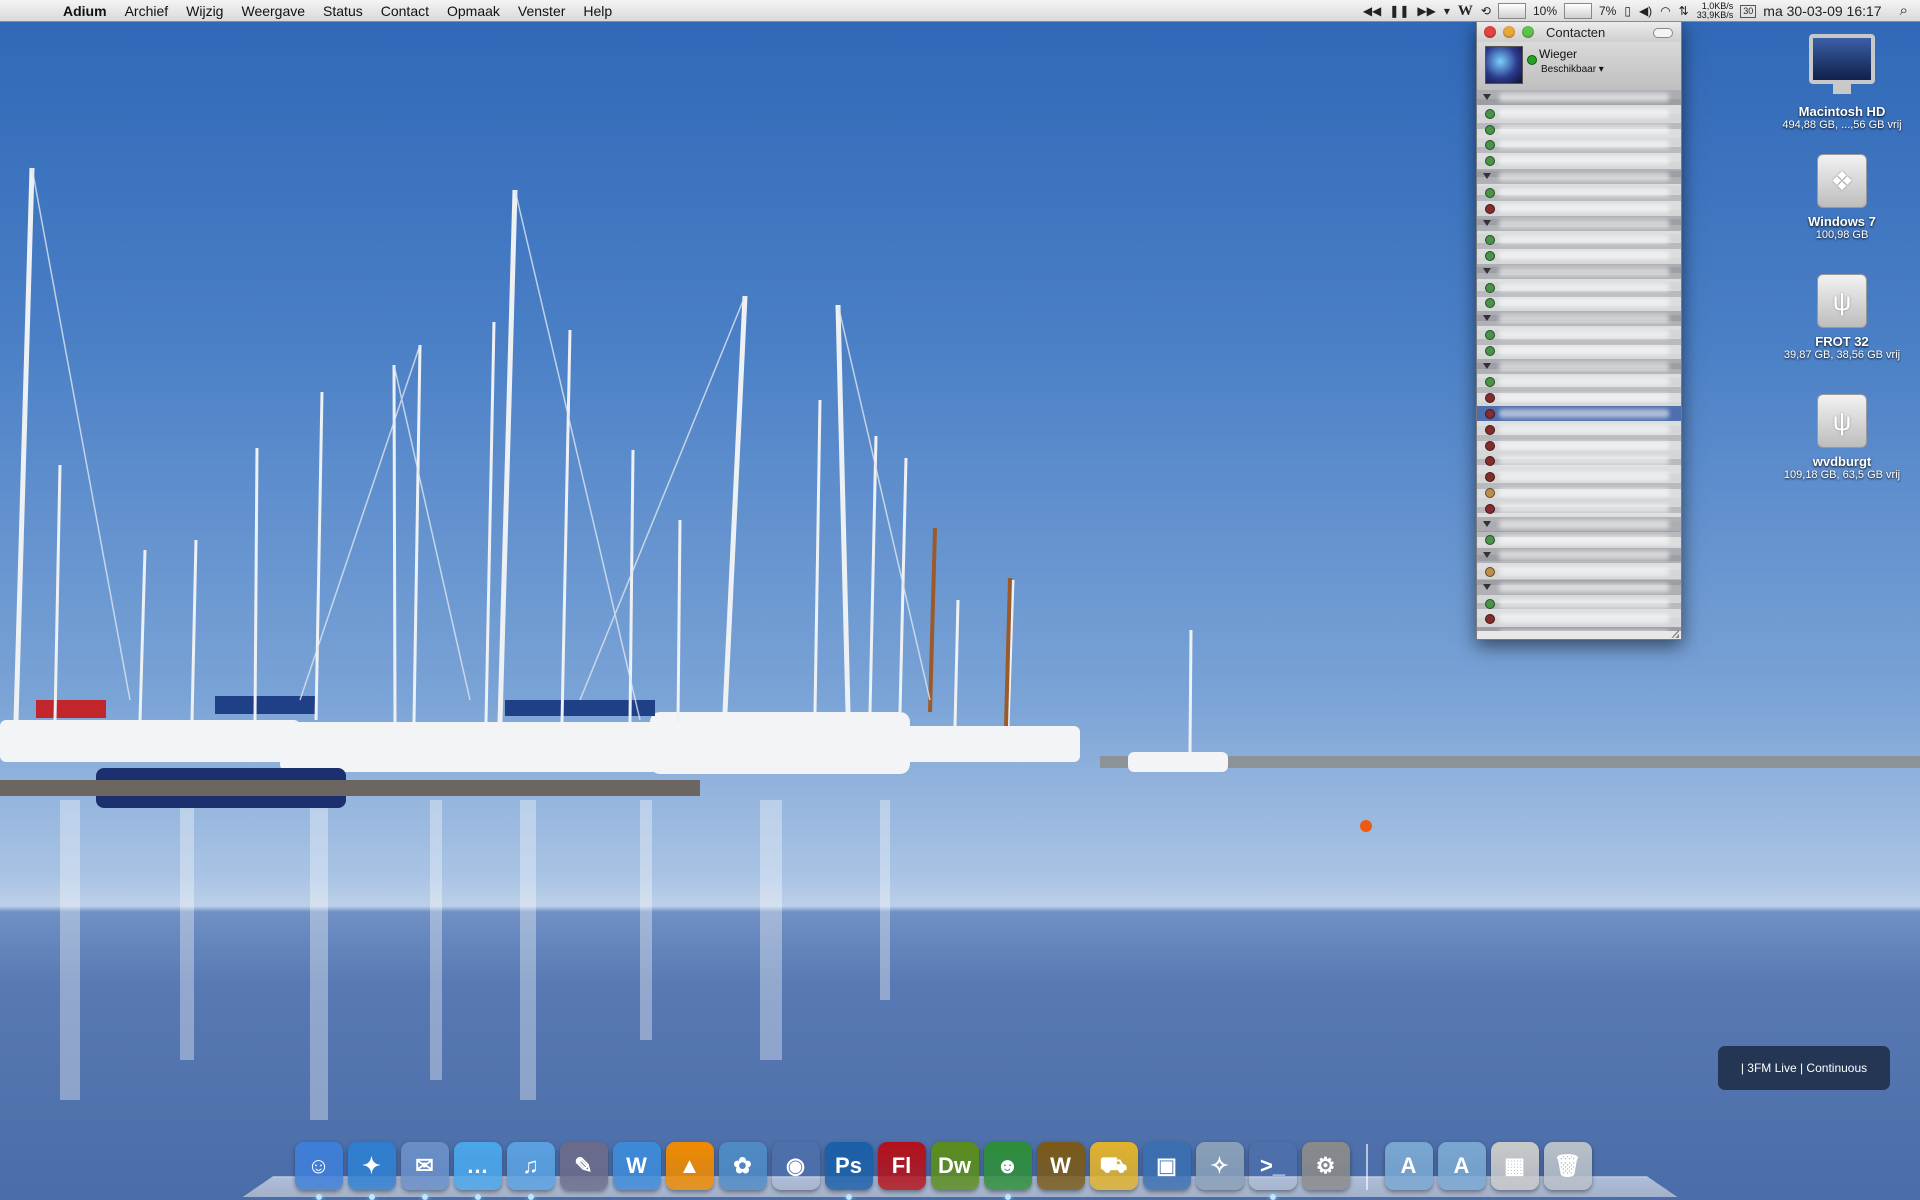 This screenshot has height=1200, width=1920. What do you see at coordinates (955, 1166) in the screenshot?
I see `dock-dreamweaver-icon: Dw` at bounding box center [955, 1166].